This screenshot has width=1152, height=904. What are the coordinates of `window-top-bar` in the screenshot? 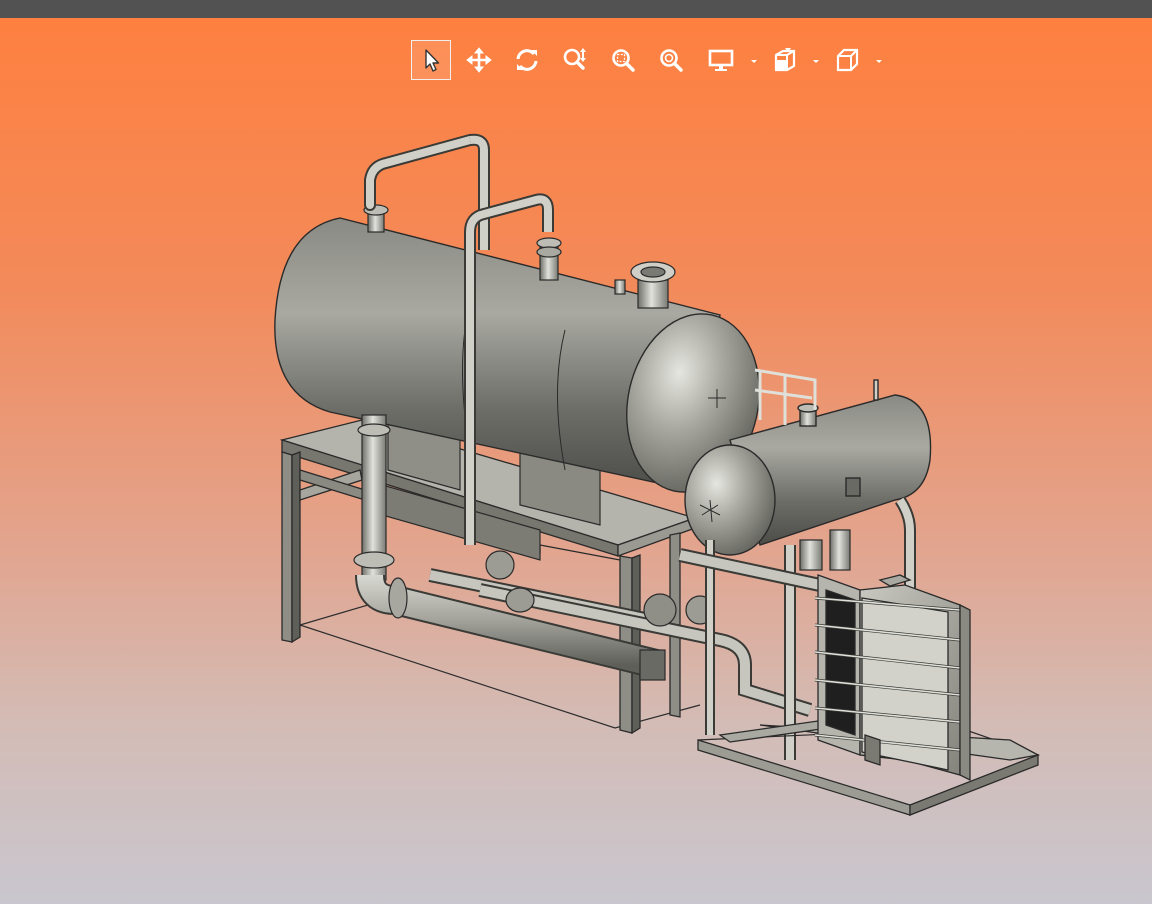 It's located at (576, 9).